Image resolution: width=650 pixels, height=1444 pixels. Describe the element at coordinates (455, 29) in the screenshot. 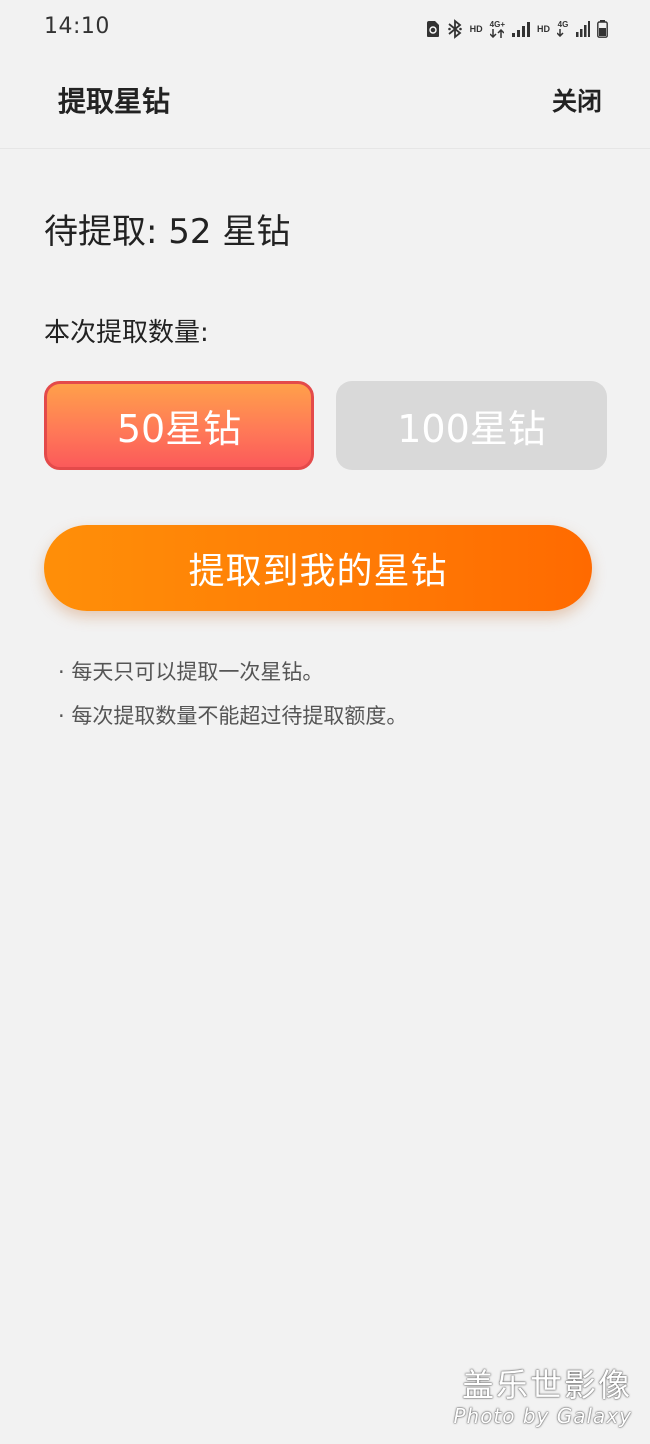

I see `bluetooth-icon` at that location.